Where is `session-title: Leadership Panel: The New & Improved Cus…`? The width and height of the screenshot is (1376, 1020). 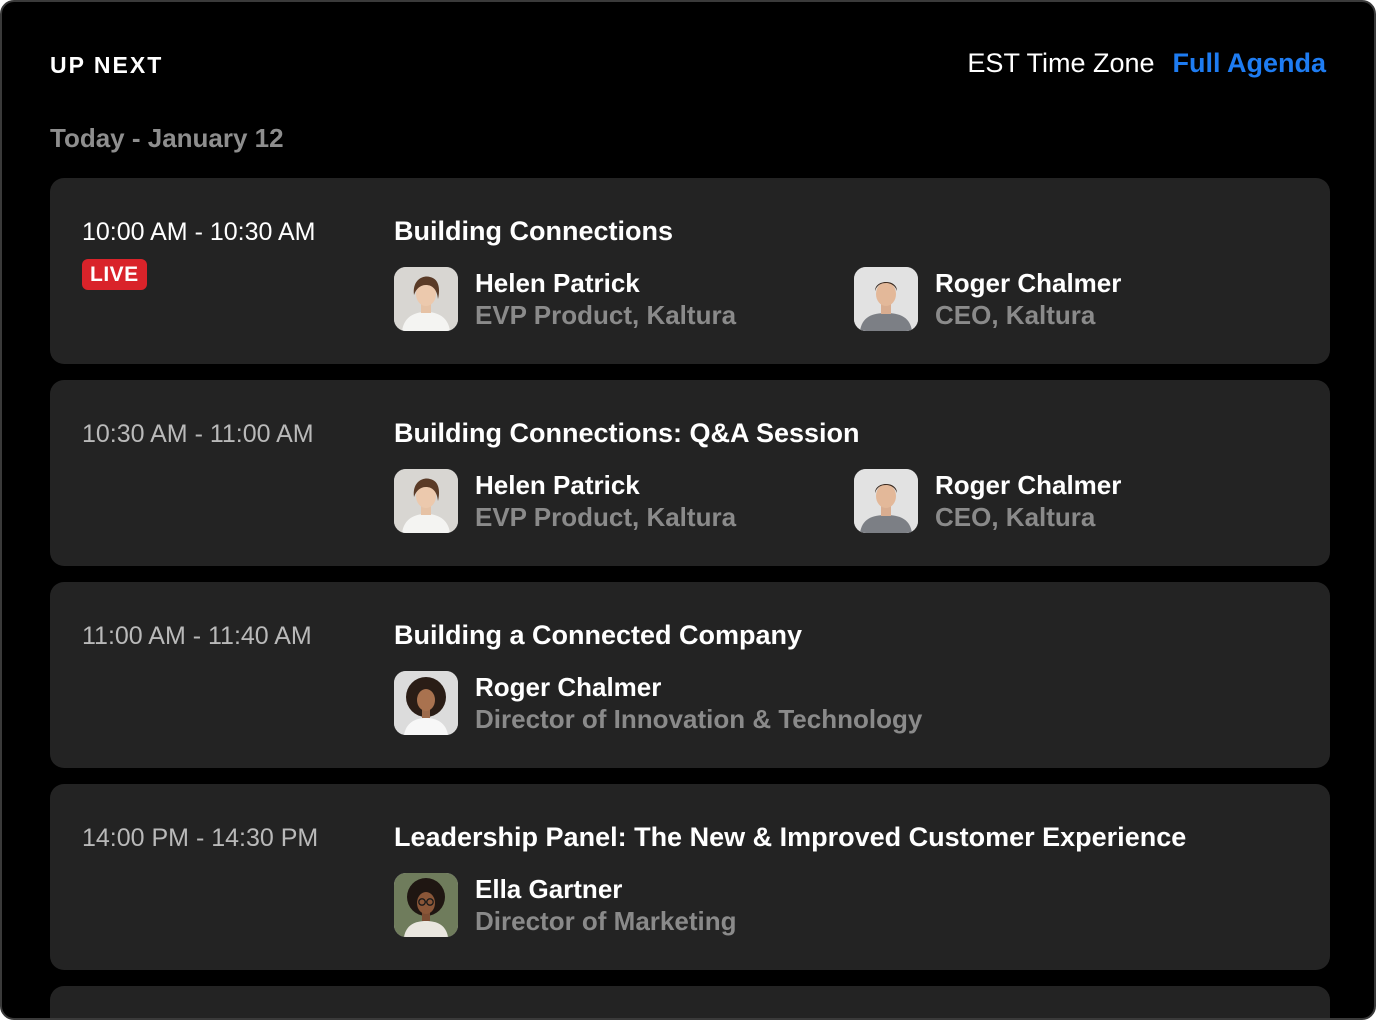
session-title: Leadership Panel: The New & Improved Cus… is located at coordinates (790, 837).